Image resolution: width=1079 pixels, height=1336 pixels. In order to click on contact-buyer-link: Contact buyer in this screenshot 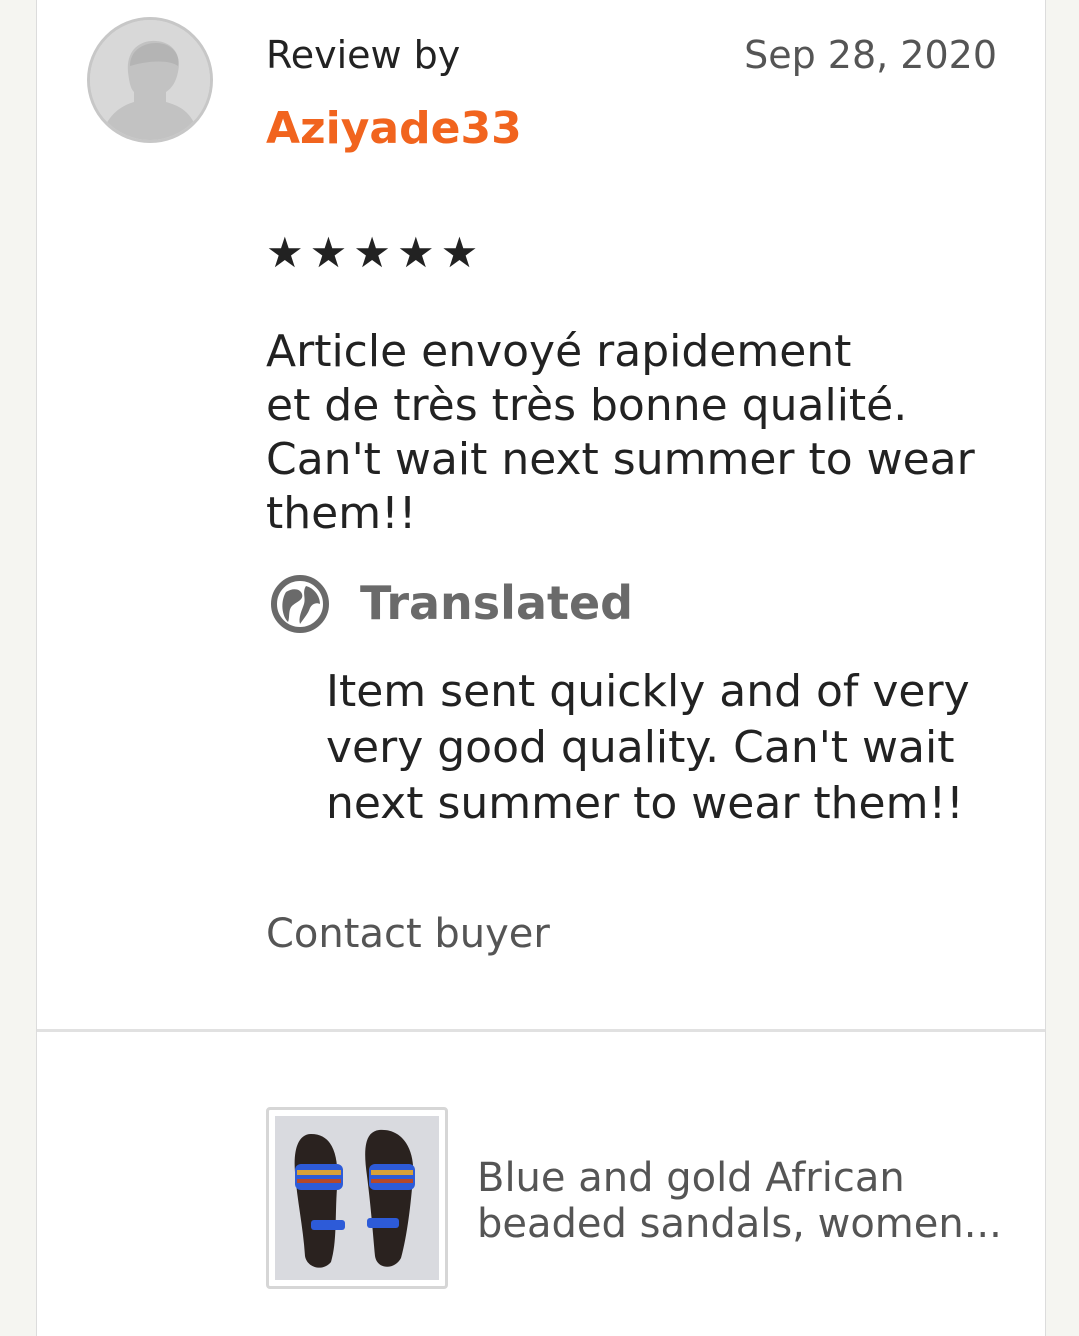, I will do `click(408, 934)`.